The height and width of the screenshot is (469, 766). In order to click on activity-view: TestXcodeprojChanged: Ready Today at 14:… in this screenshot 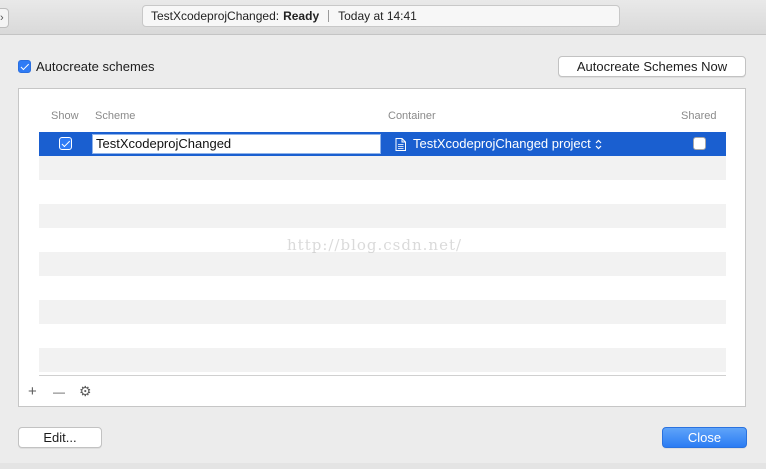, I will do `click(381, 16)`.